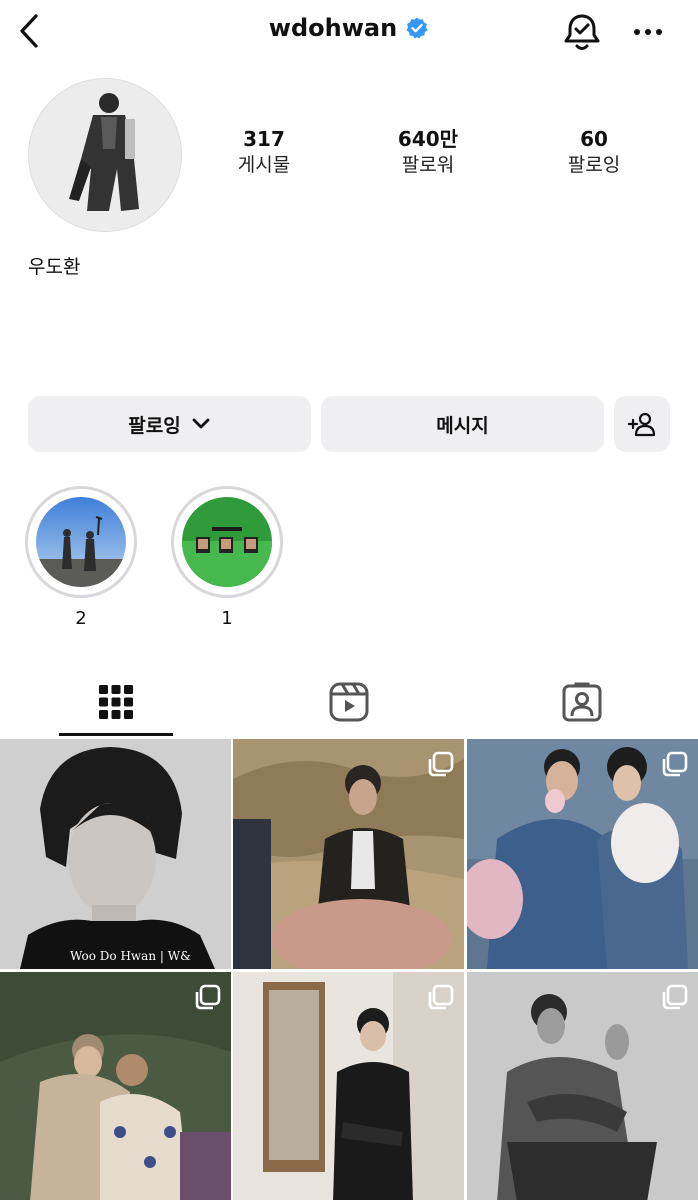 The image size is (698, 1200). I want to click on notification-bell-button, so click(582, 32).